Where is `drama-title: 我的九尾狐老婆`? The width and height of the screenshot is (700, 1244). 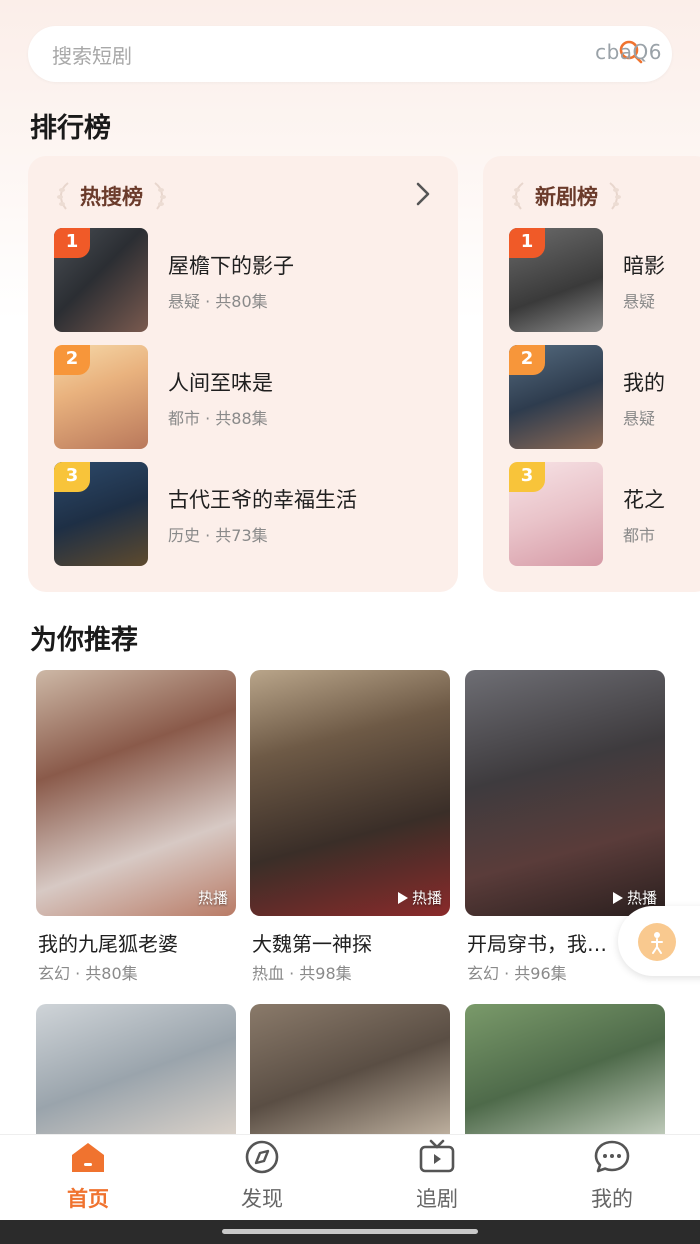
drama-title: 我的九尾狐老婆 is located at coordinates (108, 944).